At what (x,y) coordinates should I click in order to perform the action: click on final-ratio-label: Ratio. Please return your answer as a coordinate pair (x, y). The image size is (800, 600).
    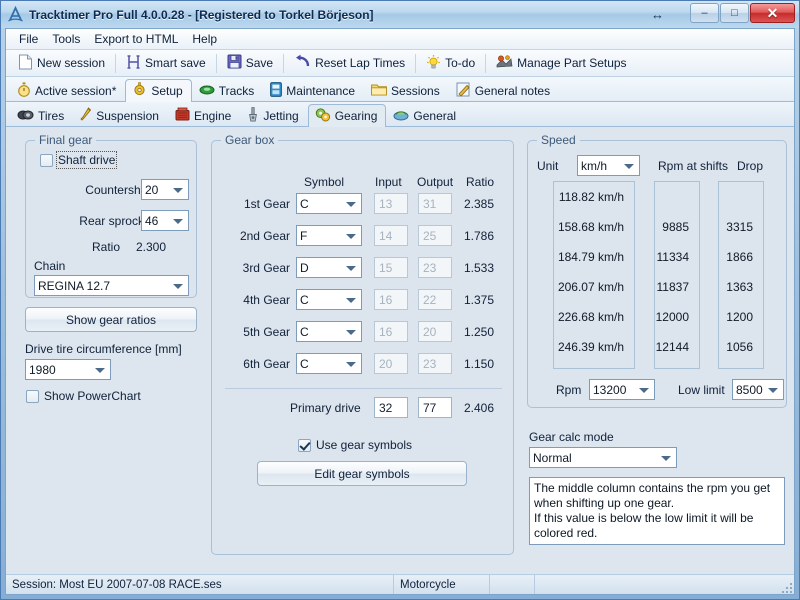
    Looking at the image, I should click on (106, 247).